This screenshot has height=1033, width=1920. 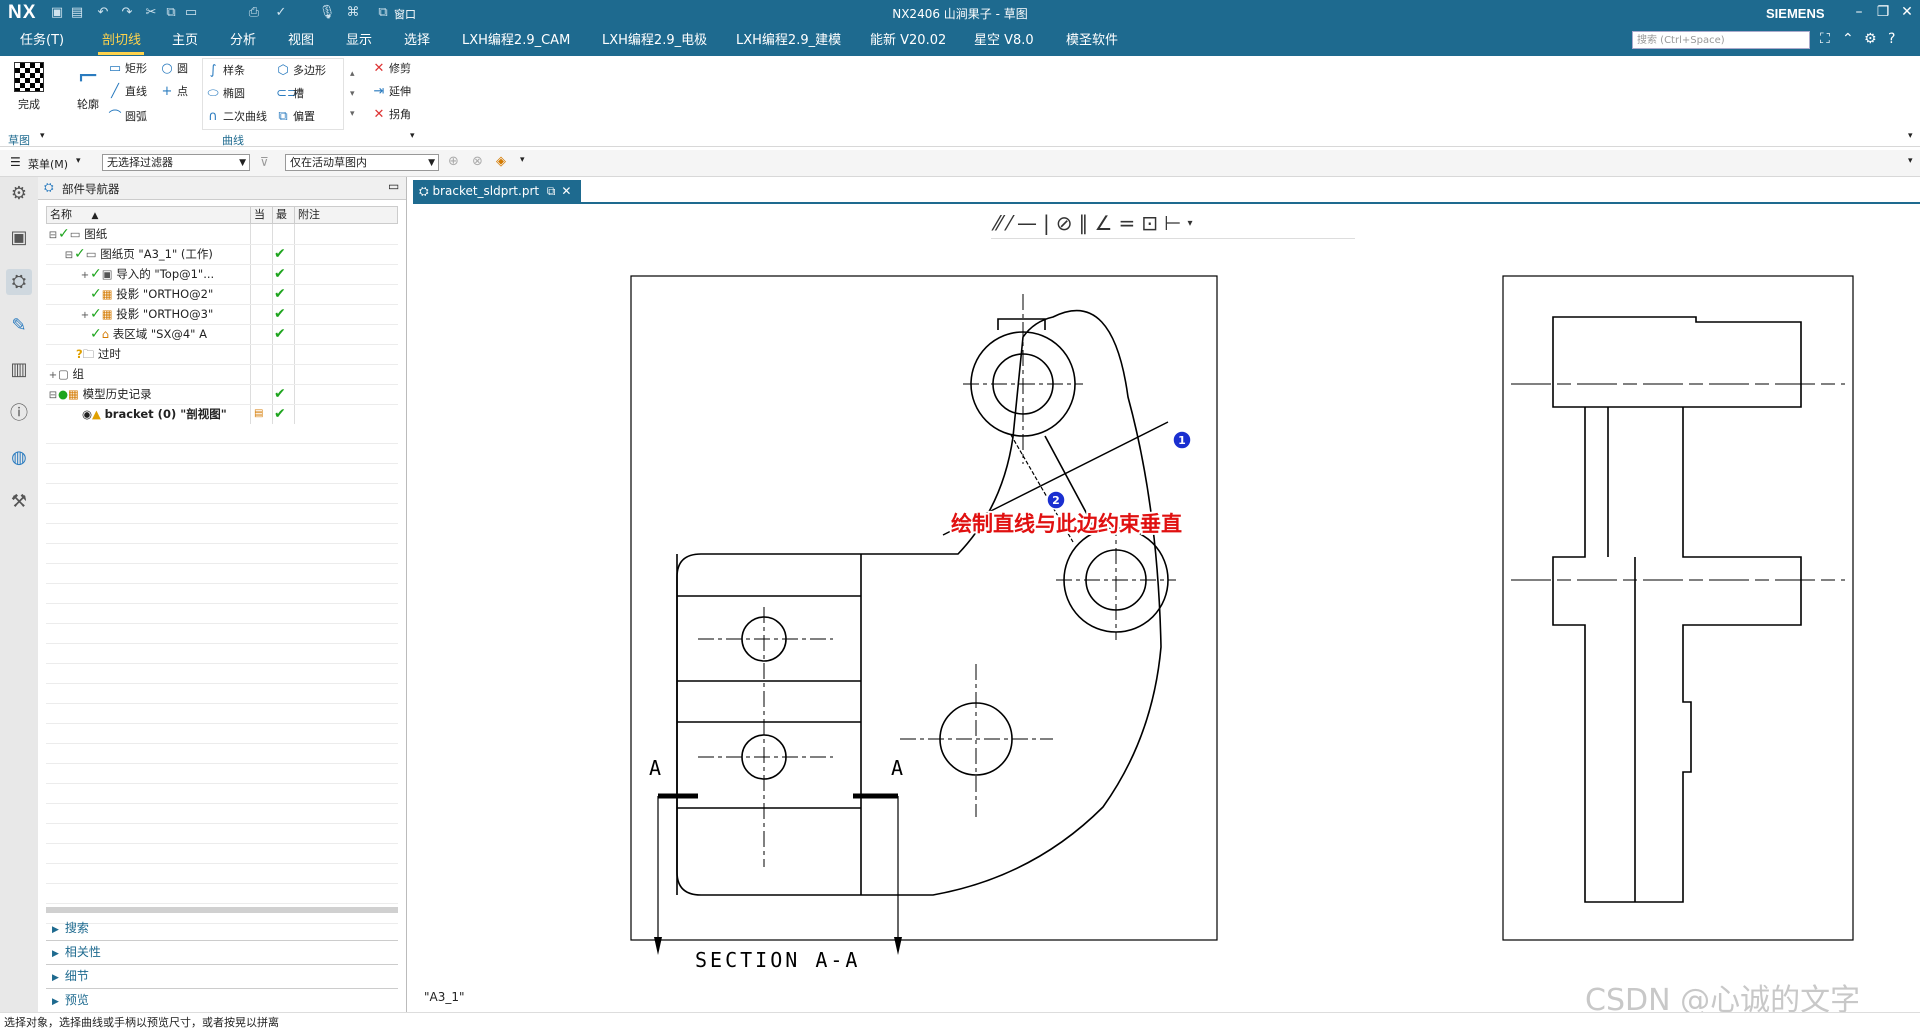 I want to click on tab-lxh-electrode: LXH编程2.9_电极, so click(x=654, y=41).